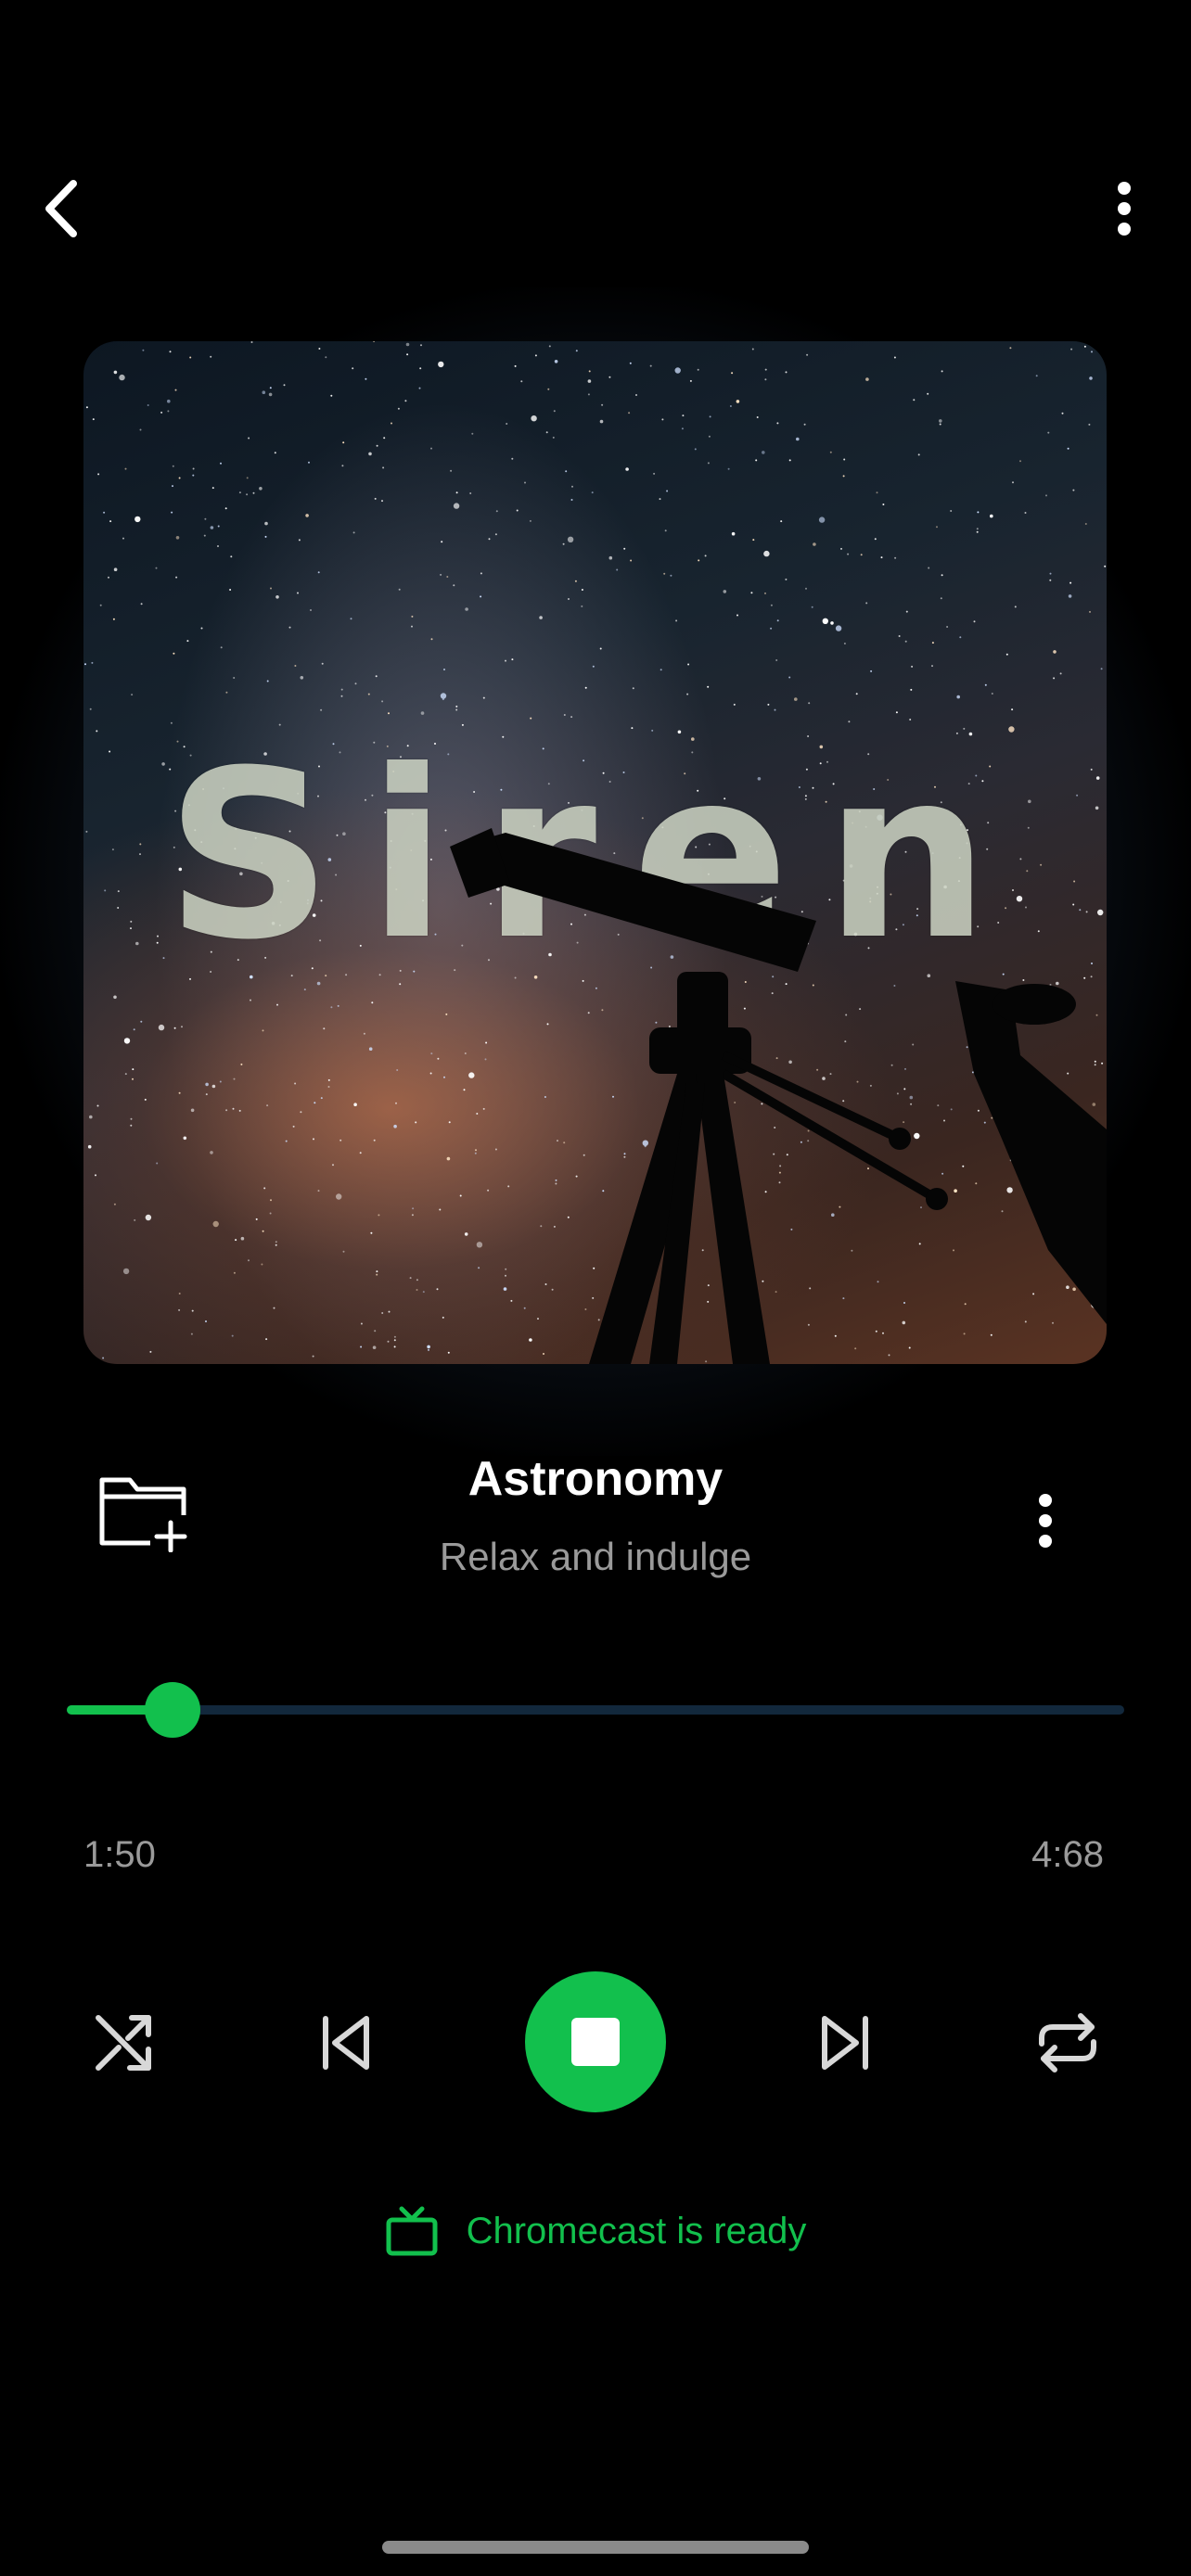 The image size is (1191, 2576). I want to click on chromecast-status: Chromecast is ready, so click(595, 2231).